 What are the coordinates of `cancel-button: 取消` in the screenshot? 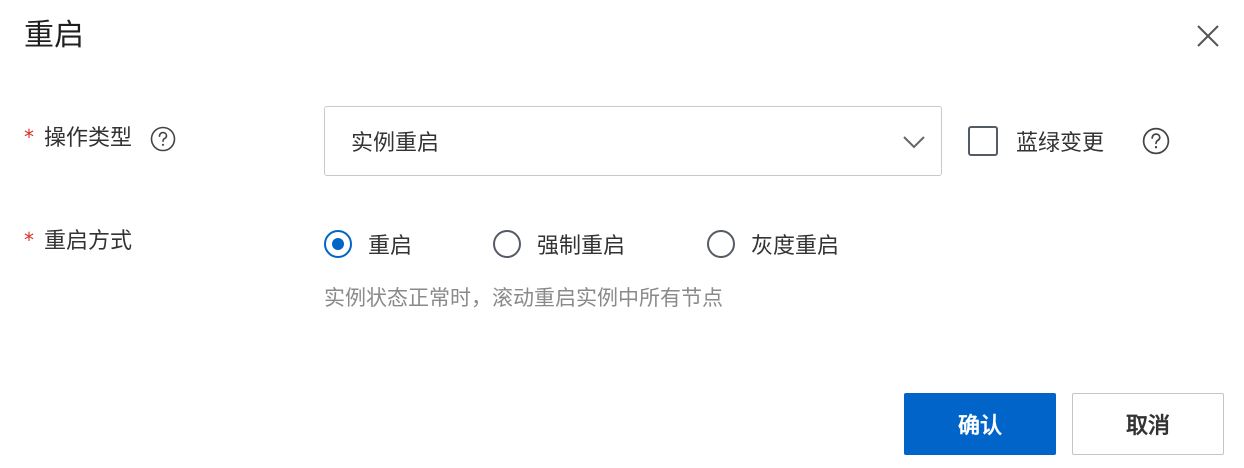 It's located at (1148, 424).